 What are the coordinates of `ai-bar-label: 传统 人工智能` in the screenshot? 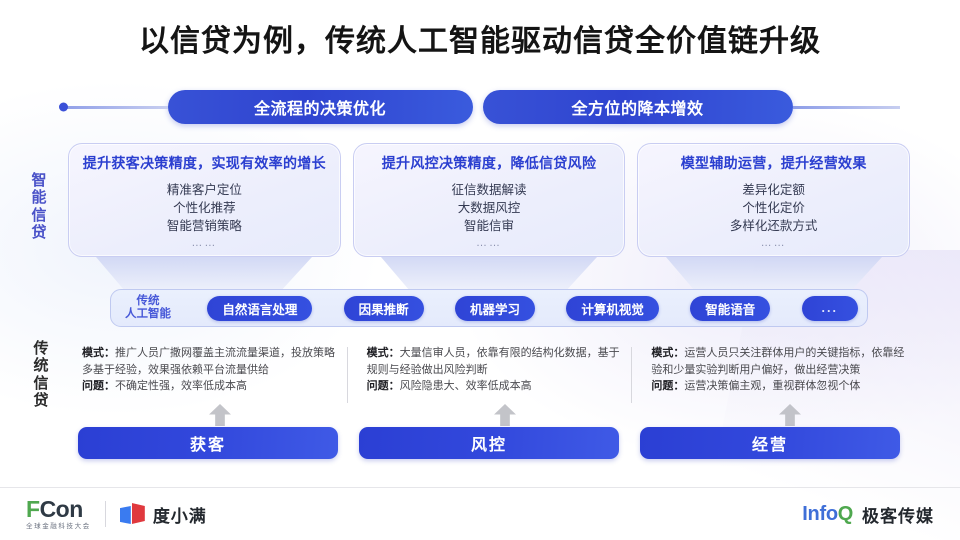 It's located at (148, 308).